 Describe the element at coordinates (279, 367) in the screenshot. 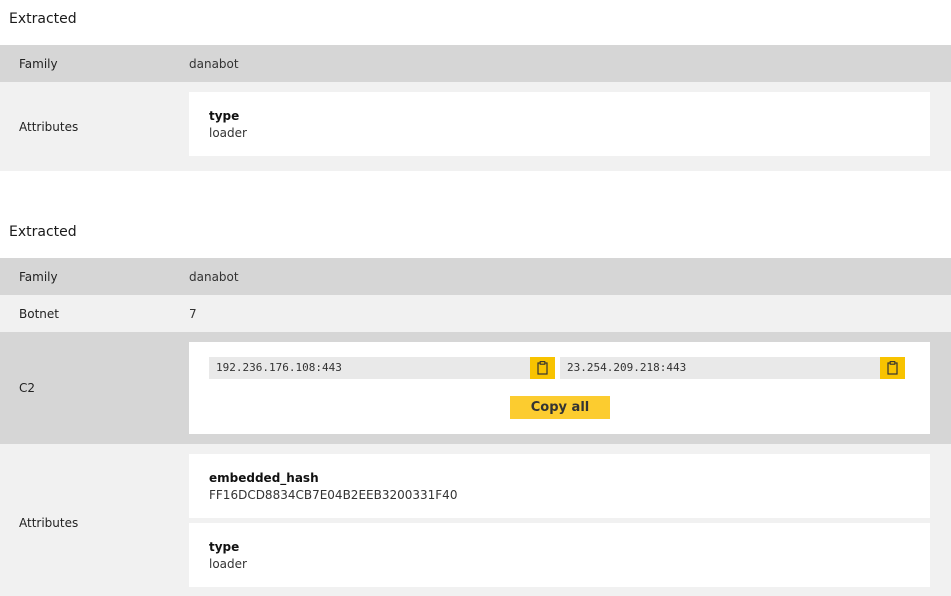

I see `c2-address: 192.236.176.108:443` at that location.